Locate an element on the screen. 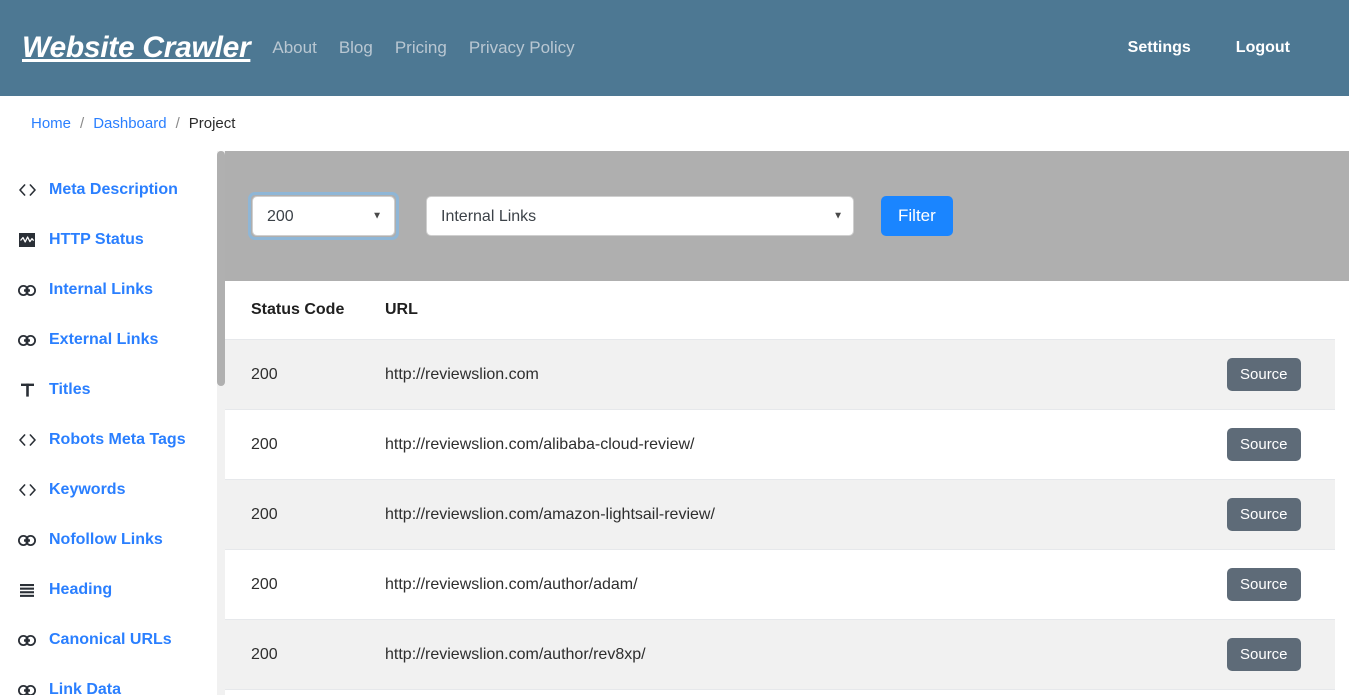 Image resolution: width=1349 pixels, height=695 pixels. nav-link-privacy-policy: Privacy Policy is located at coordinates (522, 48).